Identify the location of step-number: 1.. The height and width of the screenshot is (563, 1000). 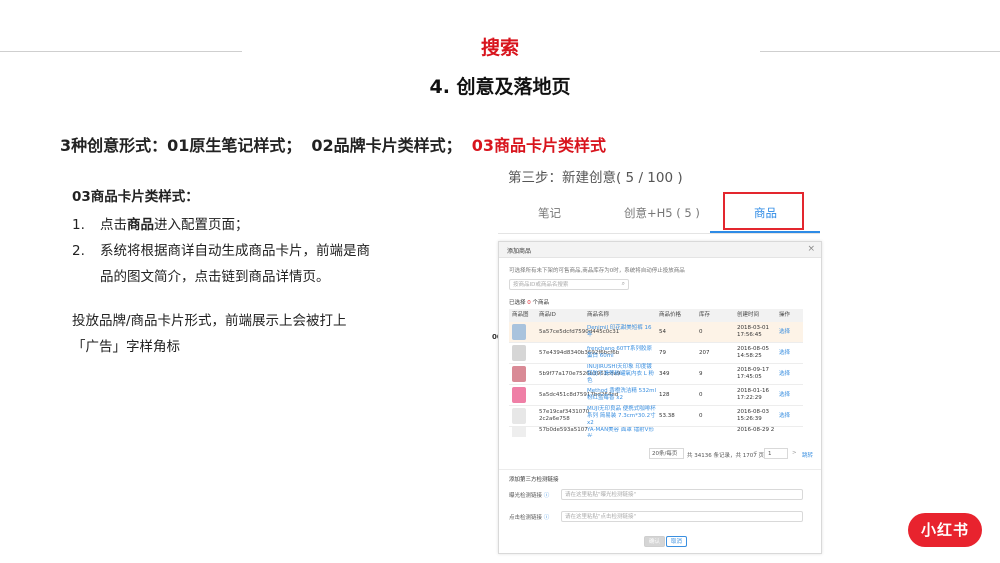
(78, 225).